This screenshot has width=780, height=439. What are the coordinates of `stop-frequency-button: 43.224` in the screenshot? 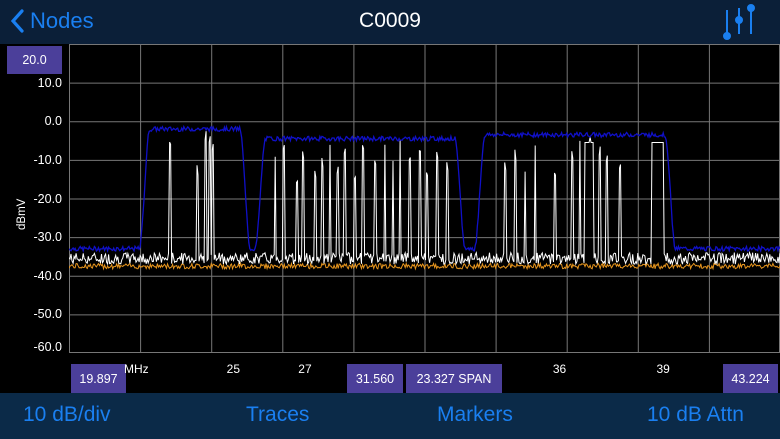 It's located at (750, 379).